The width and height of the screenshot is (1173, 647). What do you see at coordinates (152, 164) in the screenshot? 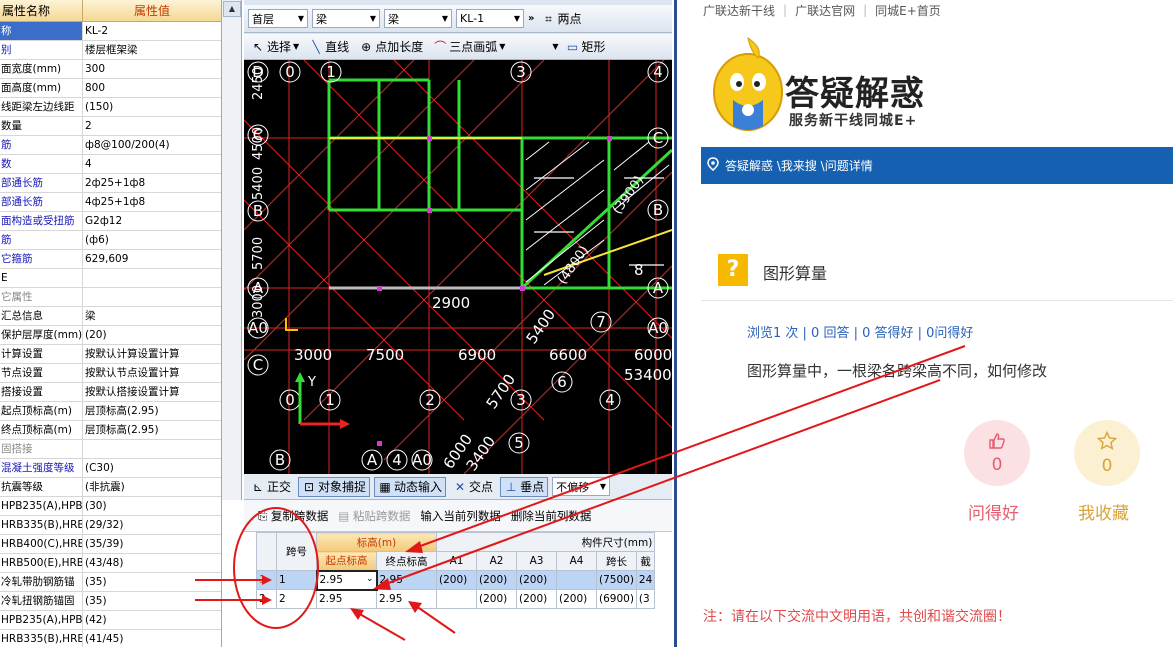
I see `property-value: 4` at bounding box center [152, 164].